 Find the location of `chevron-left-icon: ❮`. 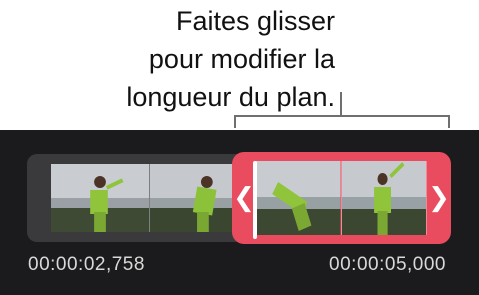

chevron-left-icon: ❮ is located at coordinates (244, 198).